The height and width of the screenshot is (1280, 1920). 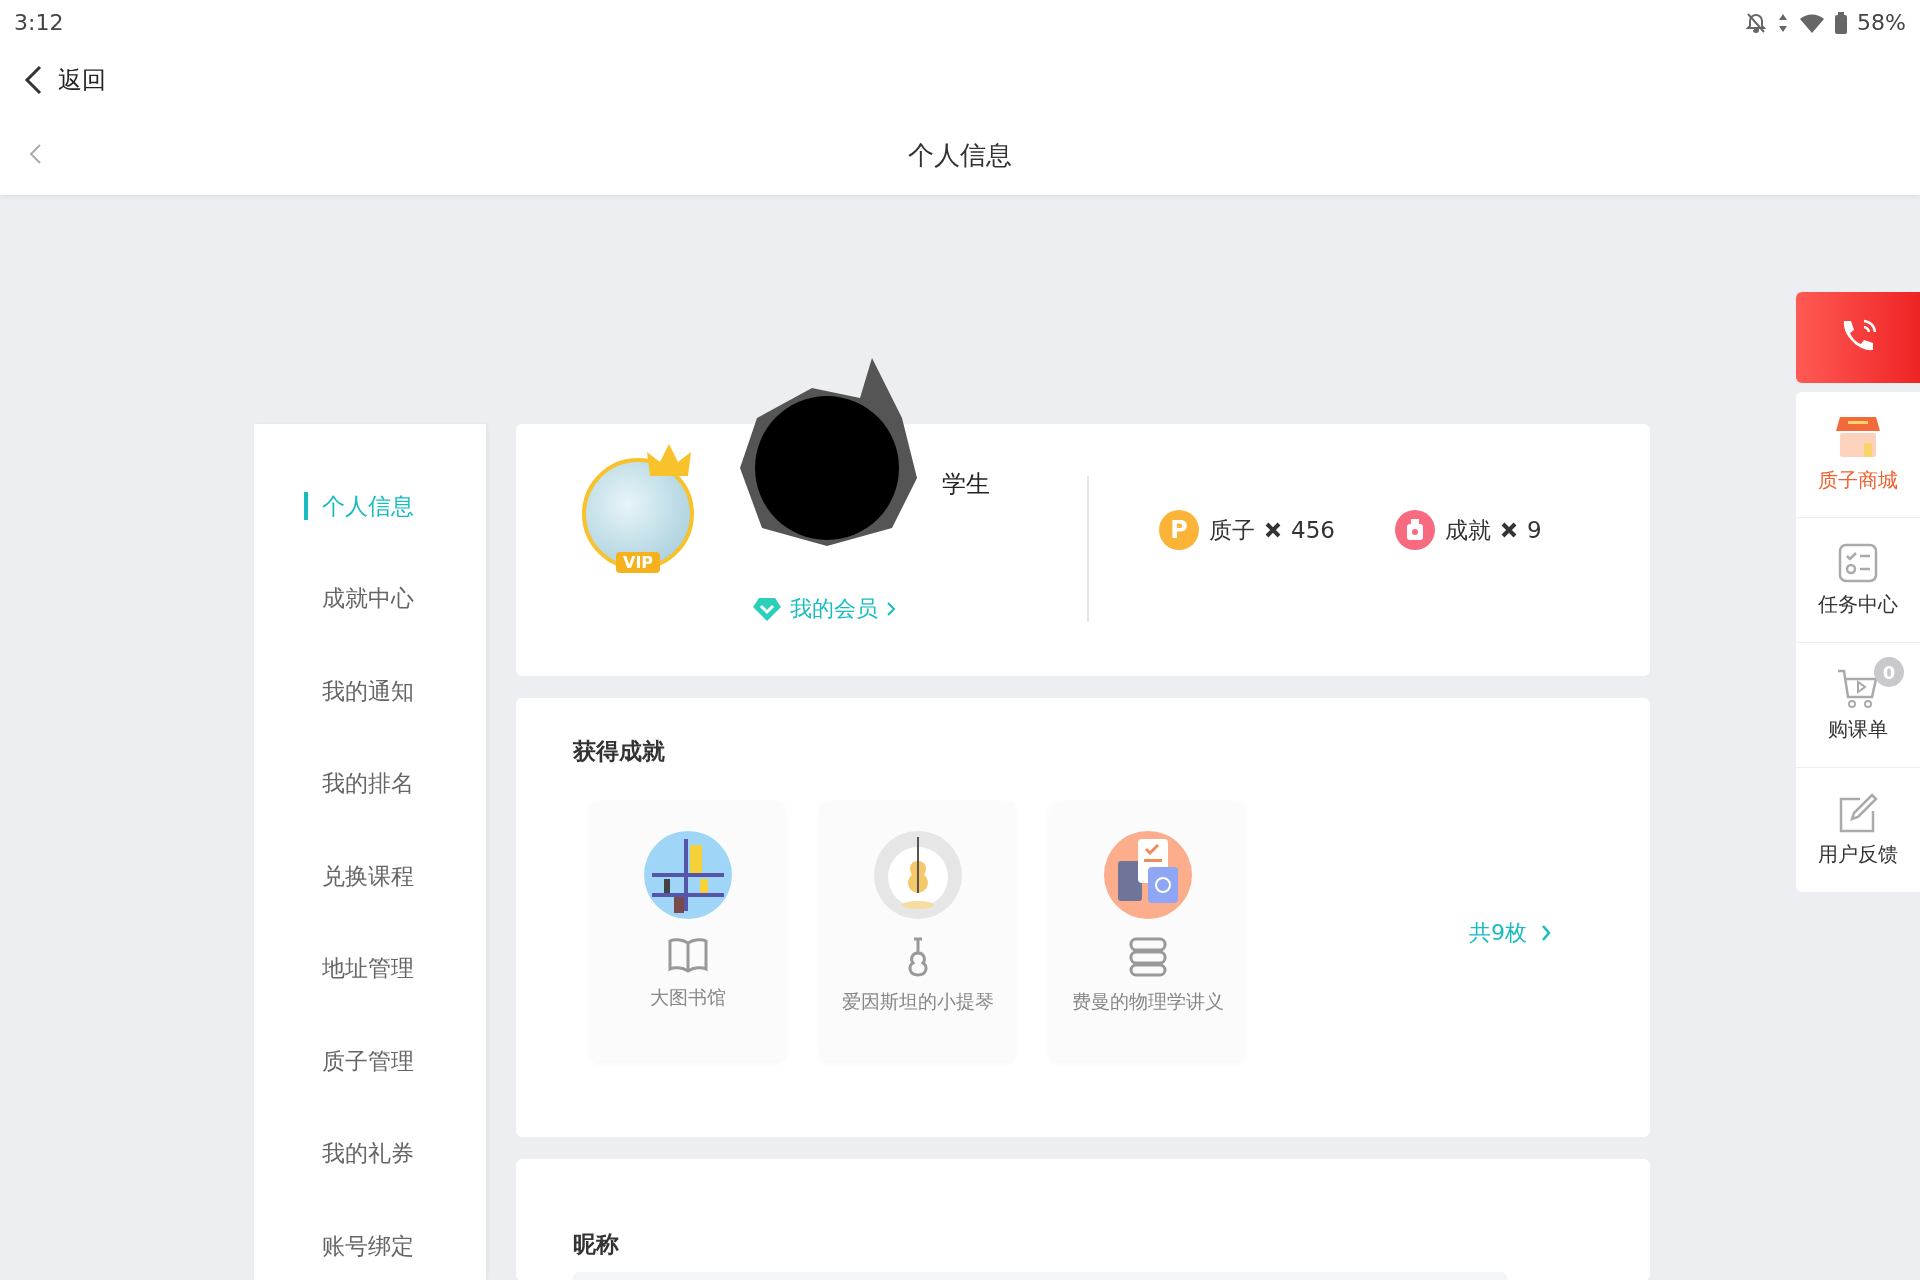 What do you see at coordinates (1881, 22) in the screenshot?
I see `battery-percent: 58%` at bounding box center [1881, 22].